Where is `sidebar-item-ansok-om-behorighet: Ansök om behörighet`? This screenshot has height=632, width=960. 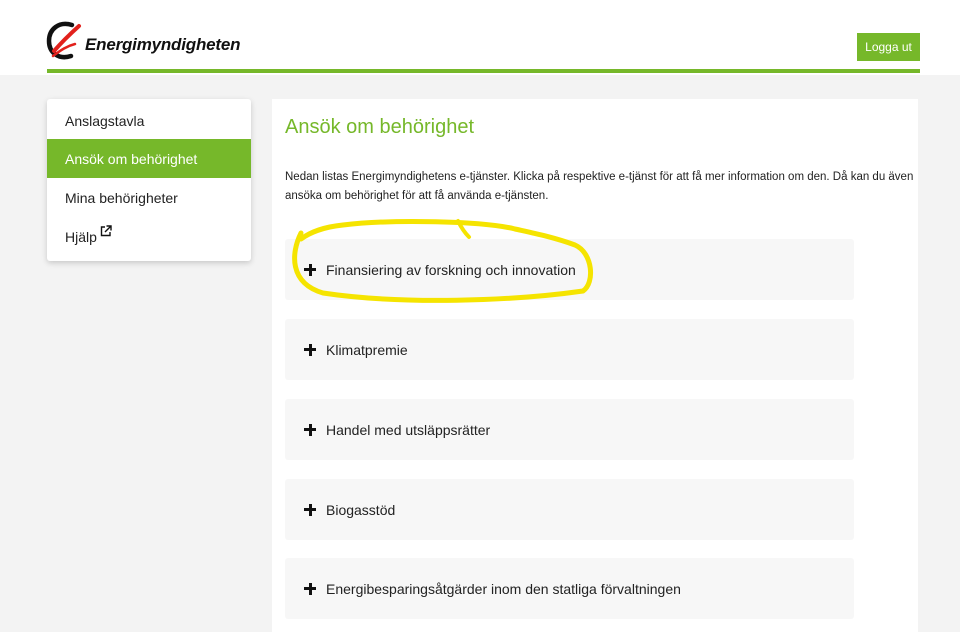 sidebar-item-ansok-om-behorighet: Ansök om behörighet is located at coordinates (149, 158).